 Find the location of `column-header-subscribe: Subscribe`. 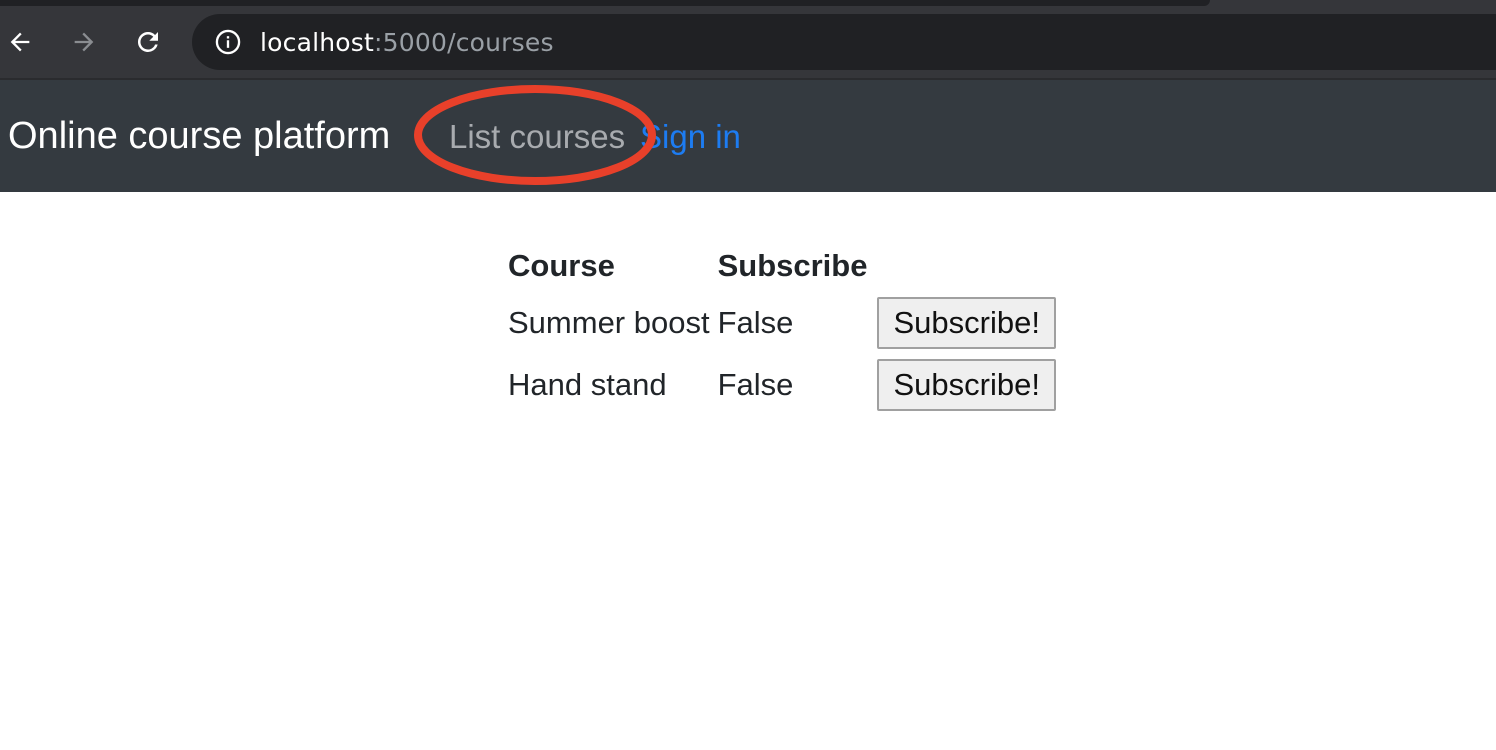

column-header-subscribe: Subscribe is located at coordinates (792, 265).